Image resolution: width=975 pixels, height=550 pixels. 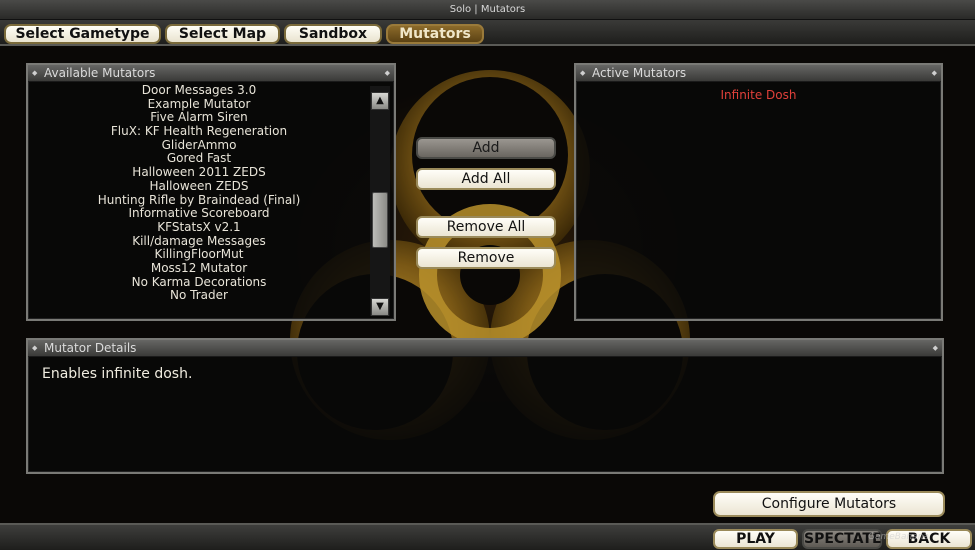 I want to click on configure-mutators-button: Configure Mutators, so click(x=829, y=504).